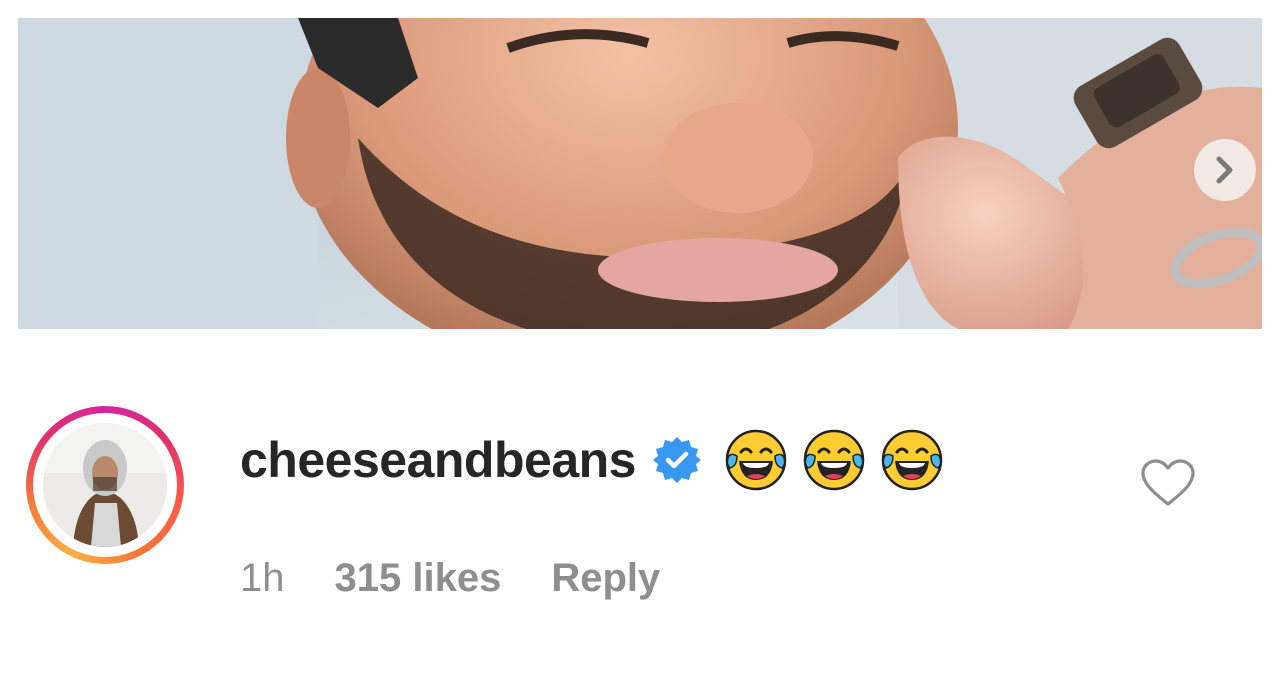 The width and height of the screenshot is (1280, 677). What do you see at coordinates (1168, 483) in the screenshot?
I see `like-comment-heart-icon` at bounding box center [1168, 483].